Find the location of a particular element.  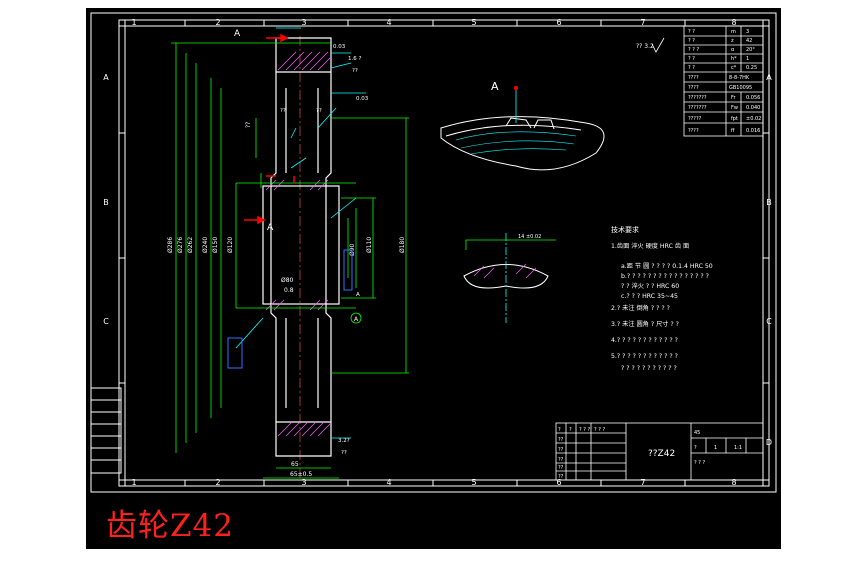

svg-text: 42 is located at coordinates (749, 41).